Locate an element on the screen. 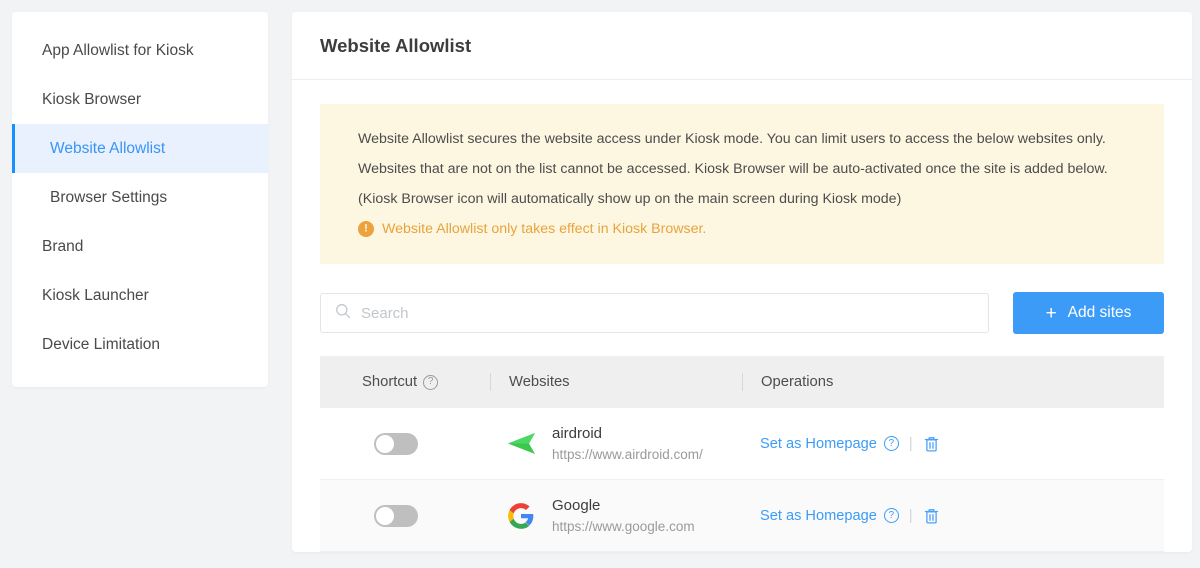 This screenshot has width=1200, height=568. sidebar-item-device-limitation: Device Limitation is located at coordinates (140, 344).